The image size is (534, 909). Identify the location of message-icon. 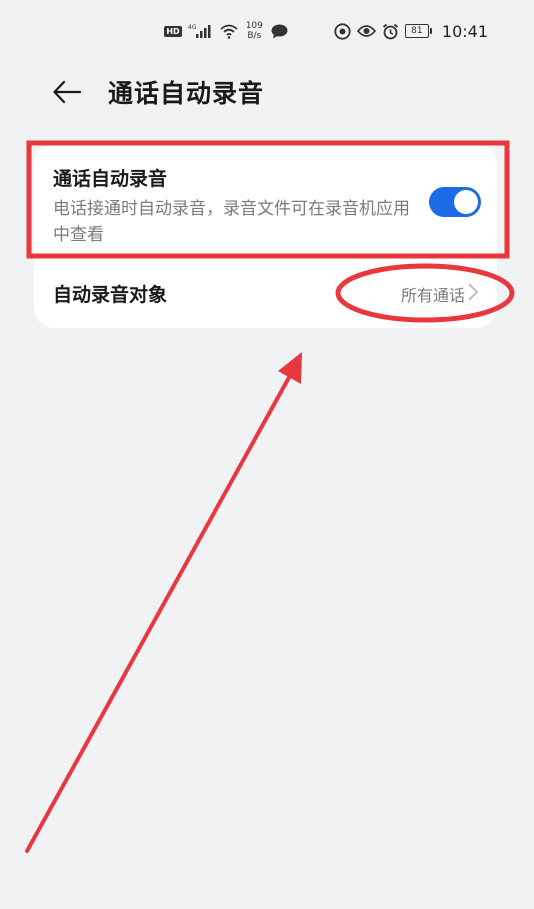
(279, 31).